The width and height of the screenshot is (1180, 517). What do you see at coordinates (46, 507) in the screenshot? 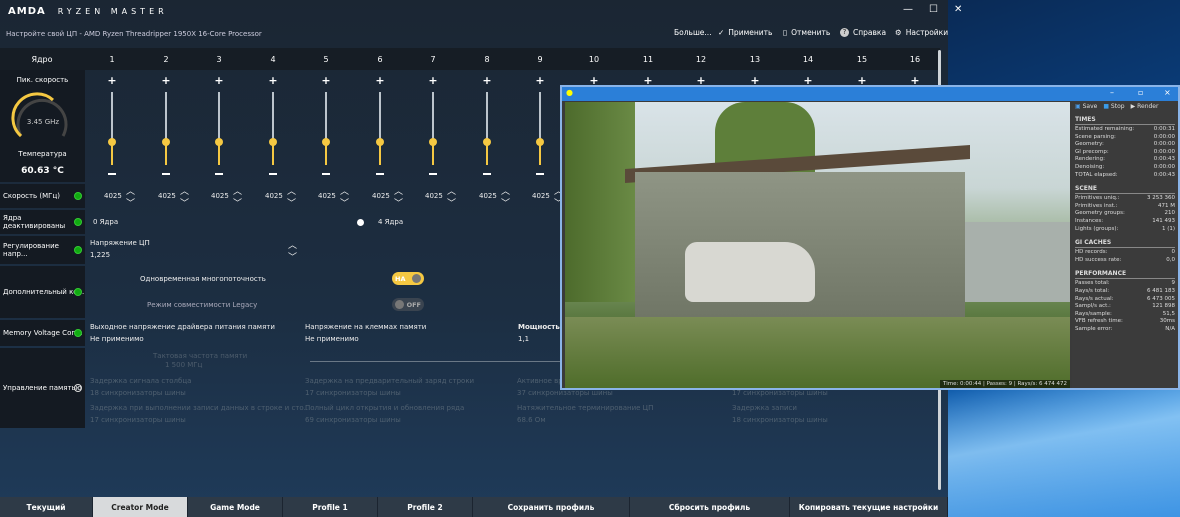
I see `tab-0: Текущий` at bounding box center [46, 507].